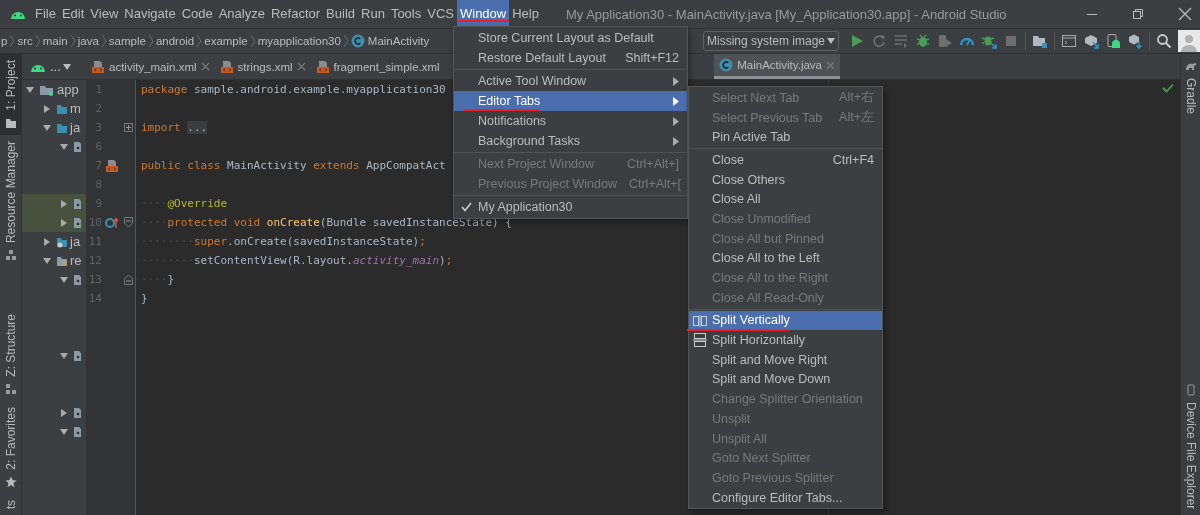 The image size is (1200, 515). What do you see at coordinates (62, 241) in the screenshot?
I see `folder-icon` at bounding box center [62, 241].